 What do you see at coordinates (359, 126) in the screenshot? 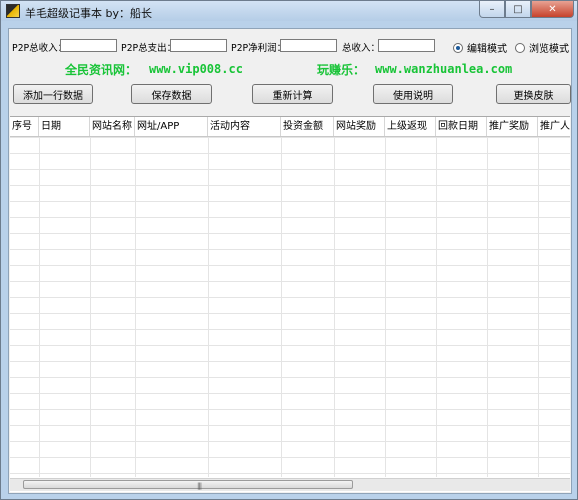
I see `column-header-site-reward: 网站奖励` at bounding box center [359, 126].